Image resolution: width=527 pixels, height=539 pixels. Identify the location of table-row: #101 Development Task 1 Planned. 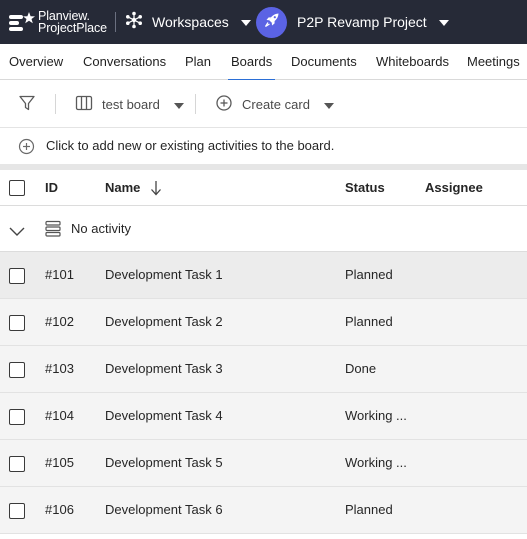
(263, 275).